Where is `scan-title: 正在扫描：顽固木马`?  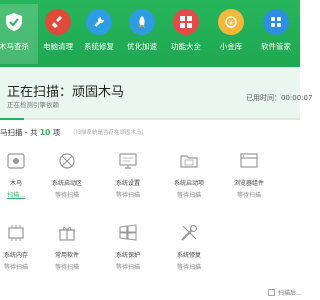 scan-title: 正在扫描：顽固木马 is located at coordinates (66, 92).